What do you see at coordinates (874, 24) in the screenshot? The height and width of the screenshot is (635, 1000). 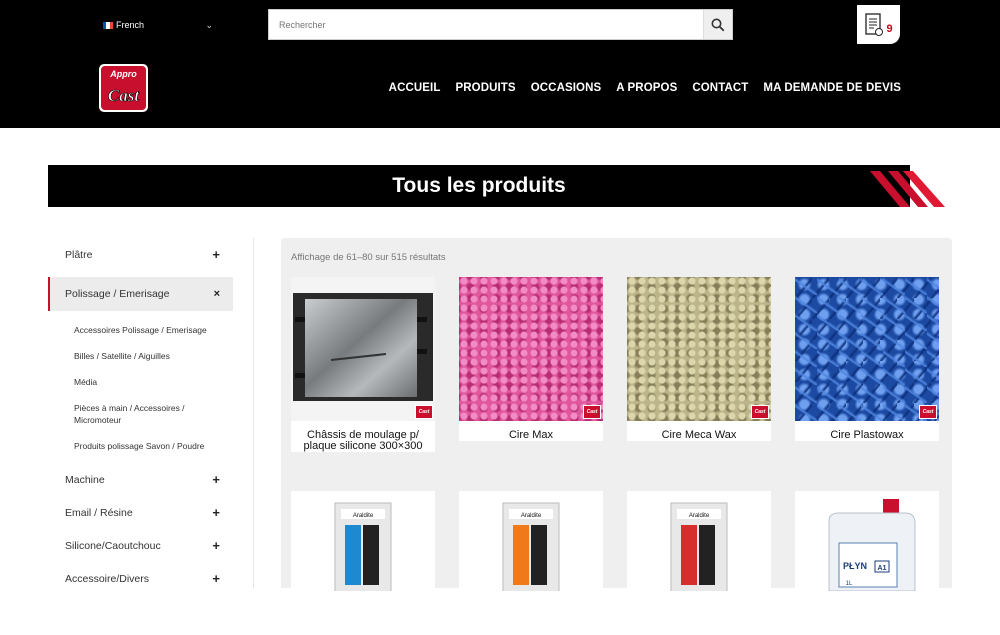 I see `quote-list-icon` at bounding box center [874, 24].